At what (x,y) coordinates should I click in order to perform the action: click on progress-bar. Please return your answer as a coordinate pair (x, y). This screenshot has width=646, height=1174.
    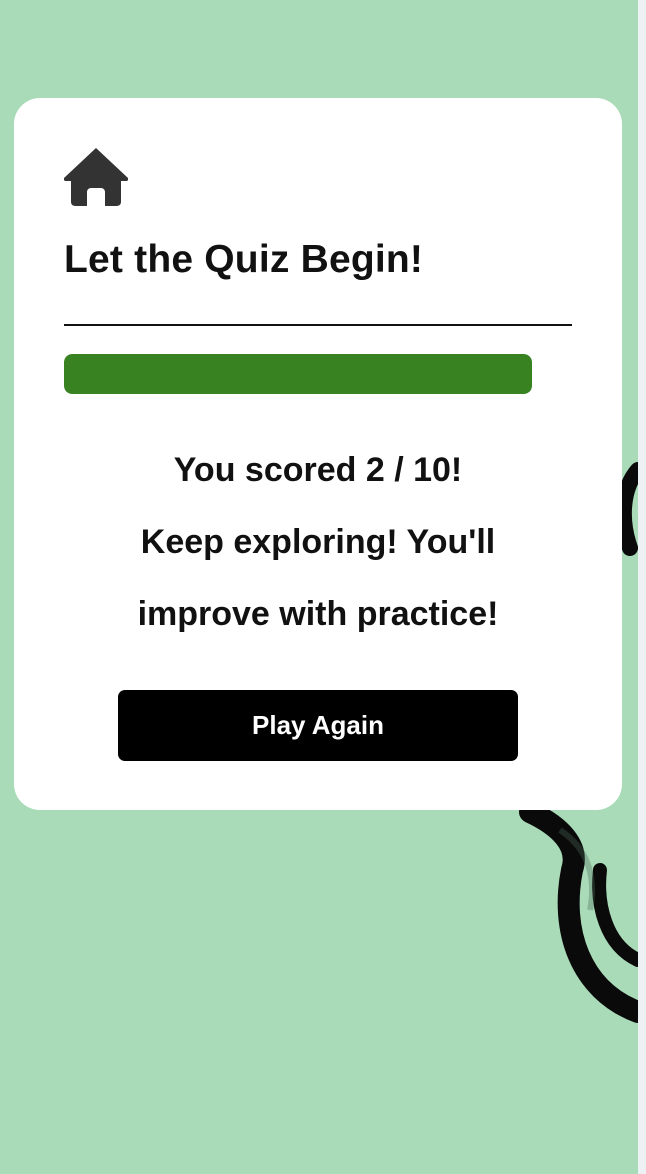
    Looking at the image, I should click on (298, 374).